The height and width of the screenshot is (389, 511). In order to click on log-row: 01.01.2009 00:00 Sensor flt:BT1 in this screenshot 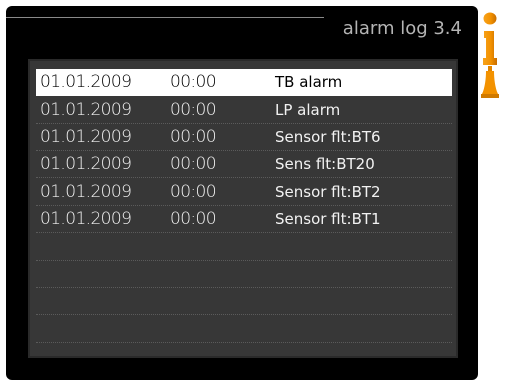, I will do `click(244, 219)`.